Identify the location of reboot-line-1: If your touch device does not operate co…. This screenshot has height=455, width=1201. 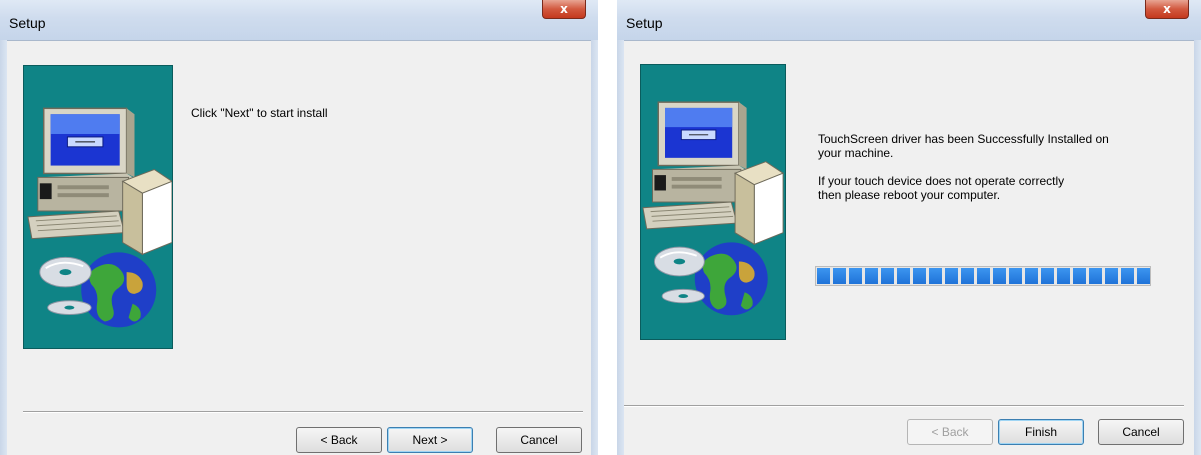
(941, 181).